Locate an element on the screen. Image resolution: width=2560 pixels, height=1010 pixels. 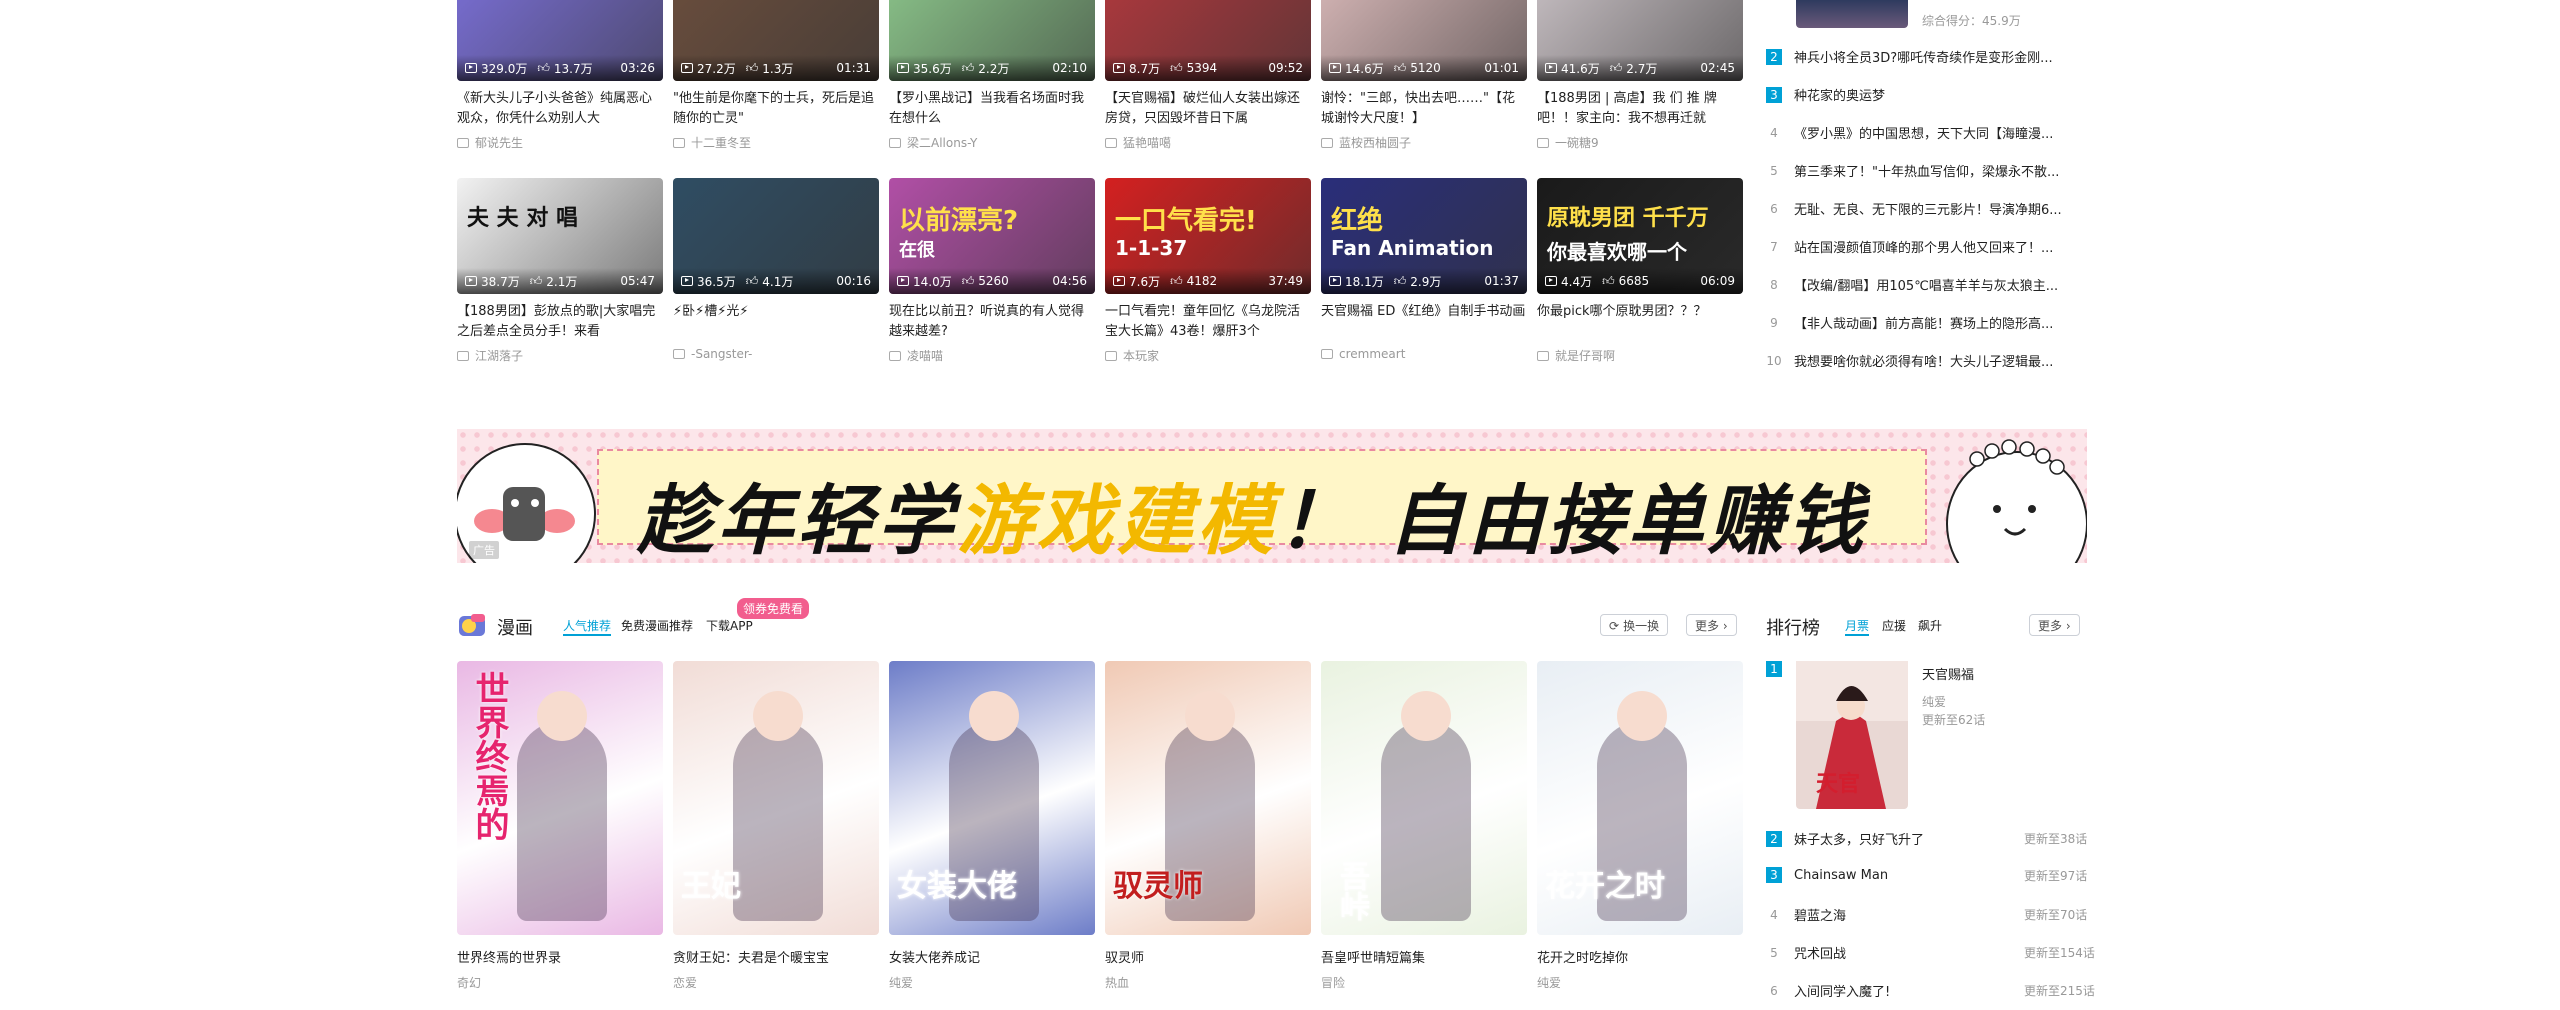
video-uploader: 郁说先生 is located at coordinates (560, 142).